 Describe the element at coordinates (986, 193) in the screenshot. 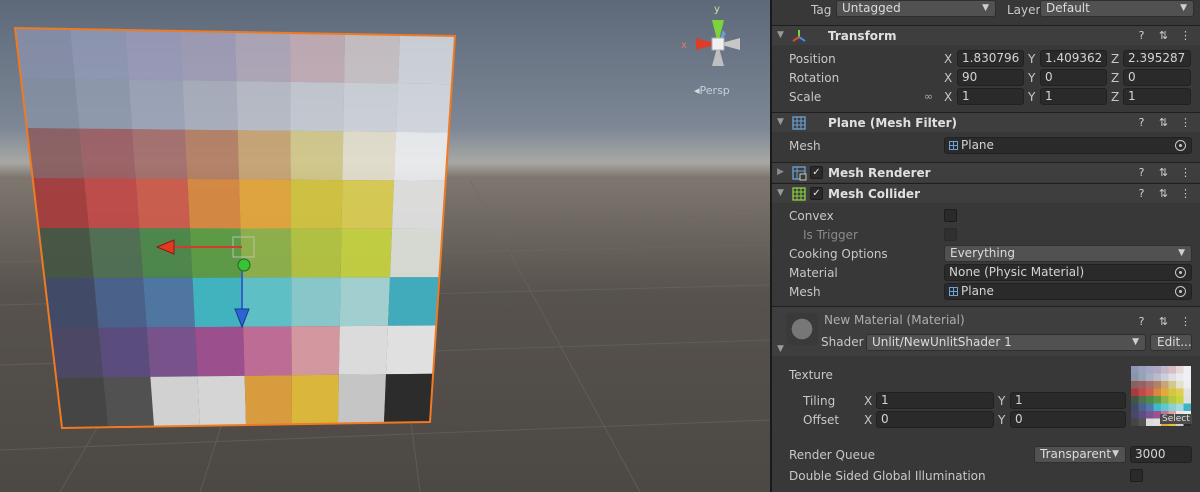

I see `mesh-collider-header: ▼ ✓ Mesh Collider ? ⇅ ⋮` at that location.